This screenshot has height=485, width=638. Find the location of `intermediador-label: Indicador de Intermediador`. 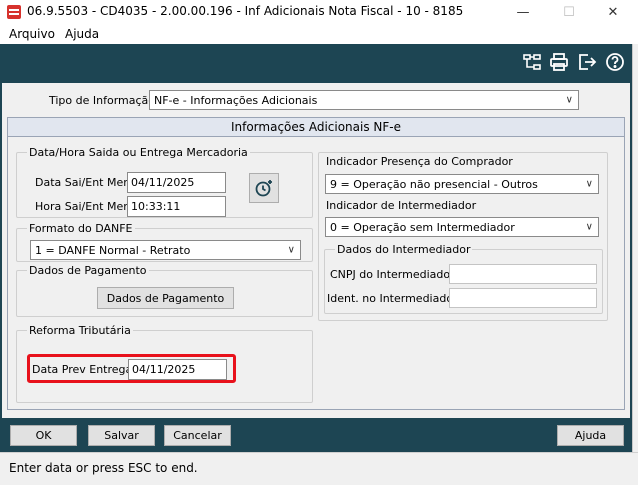

intermediador-label: Indicador de Intermediador is located at coordinates (401, 205).